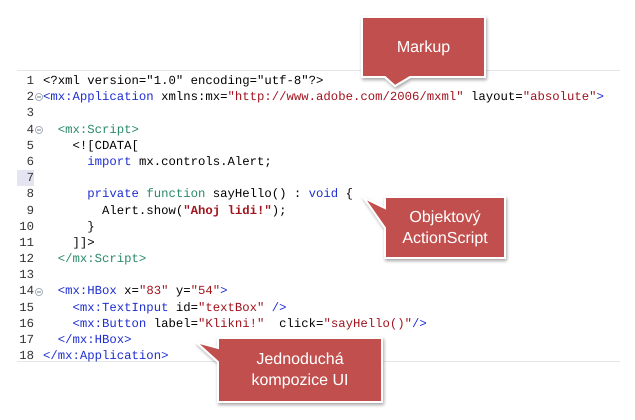 This screenshot has height=420, width=635. Describe the element at coordinates (97, 130) in the screenshot. I see `code-line: <mx:Script>` at that location.